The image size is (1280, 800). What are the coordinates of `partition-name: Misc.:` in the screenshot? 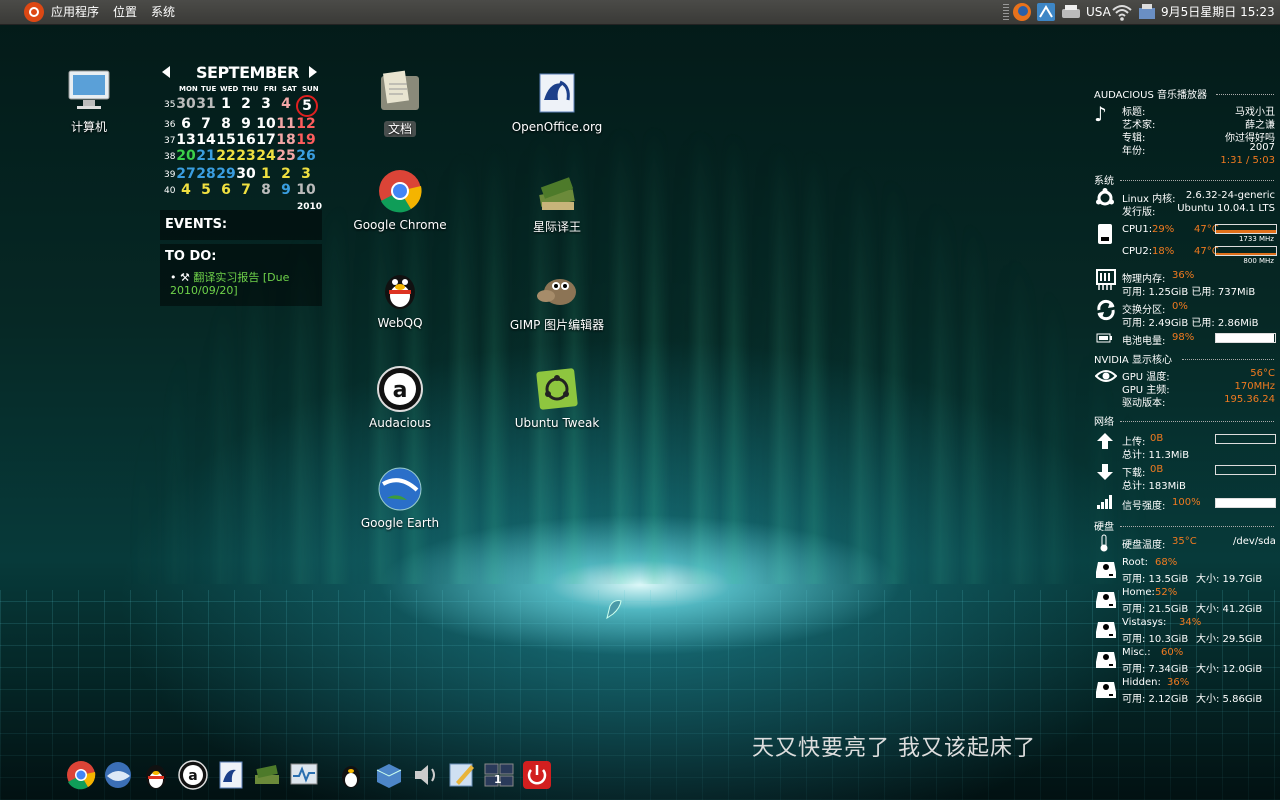 It's located at (1136, 652).